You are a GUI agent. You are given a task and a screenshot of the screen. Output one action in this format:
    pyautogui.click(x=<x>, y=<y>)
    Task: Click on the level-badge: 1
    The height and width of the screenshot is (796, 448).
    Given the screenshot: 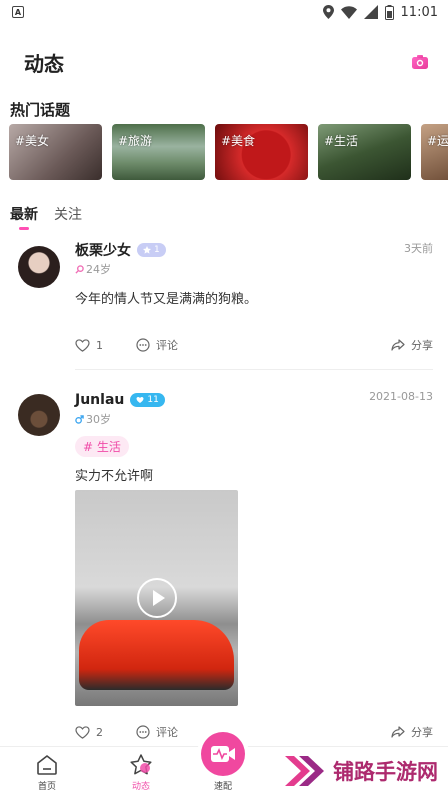 What is the action you would take?
    pyautogui.click(x=151, y=250)
    